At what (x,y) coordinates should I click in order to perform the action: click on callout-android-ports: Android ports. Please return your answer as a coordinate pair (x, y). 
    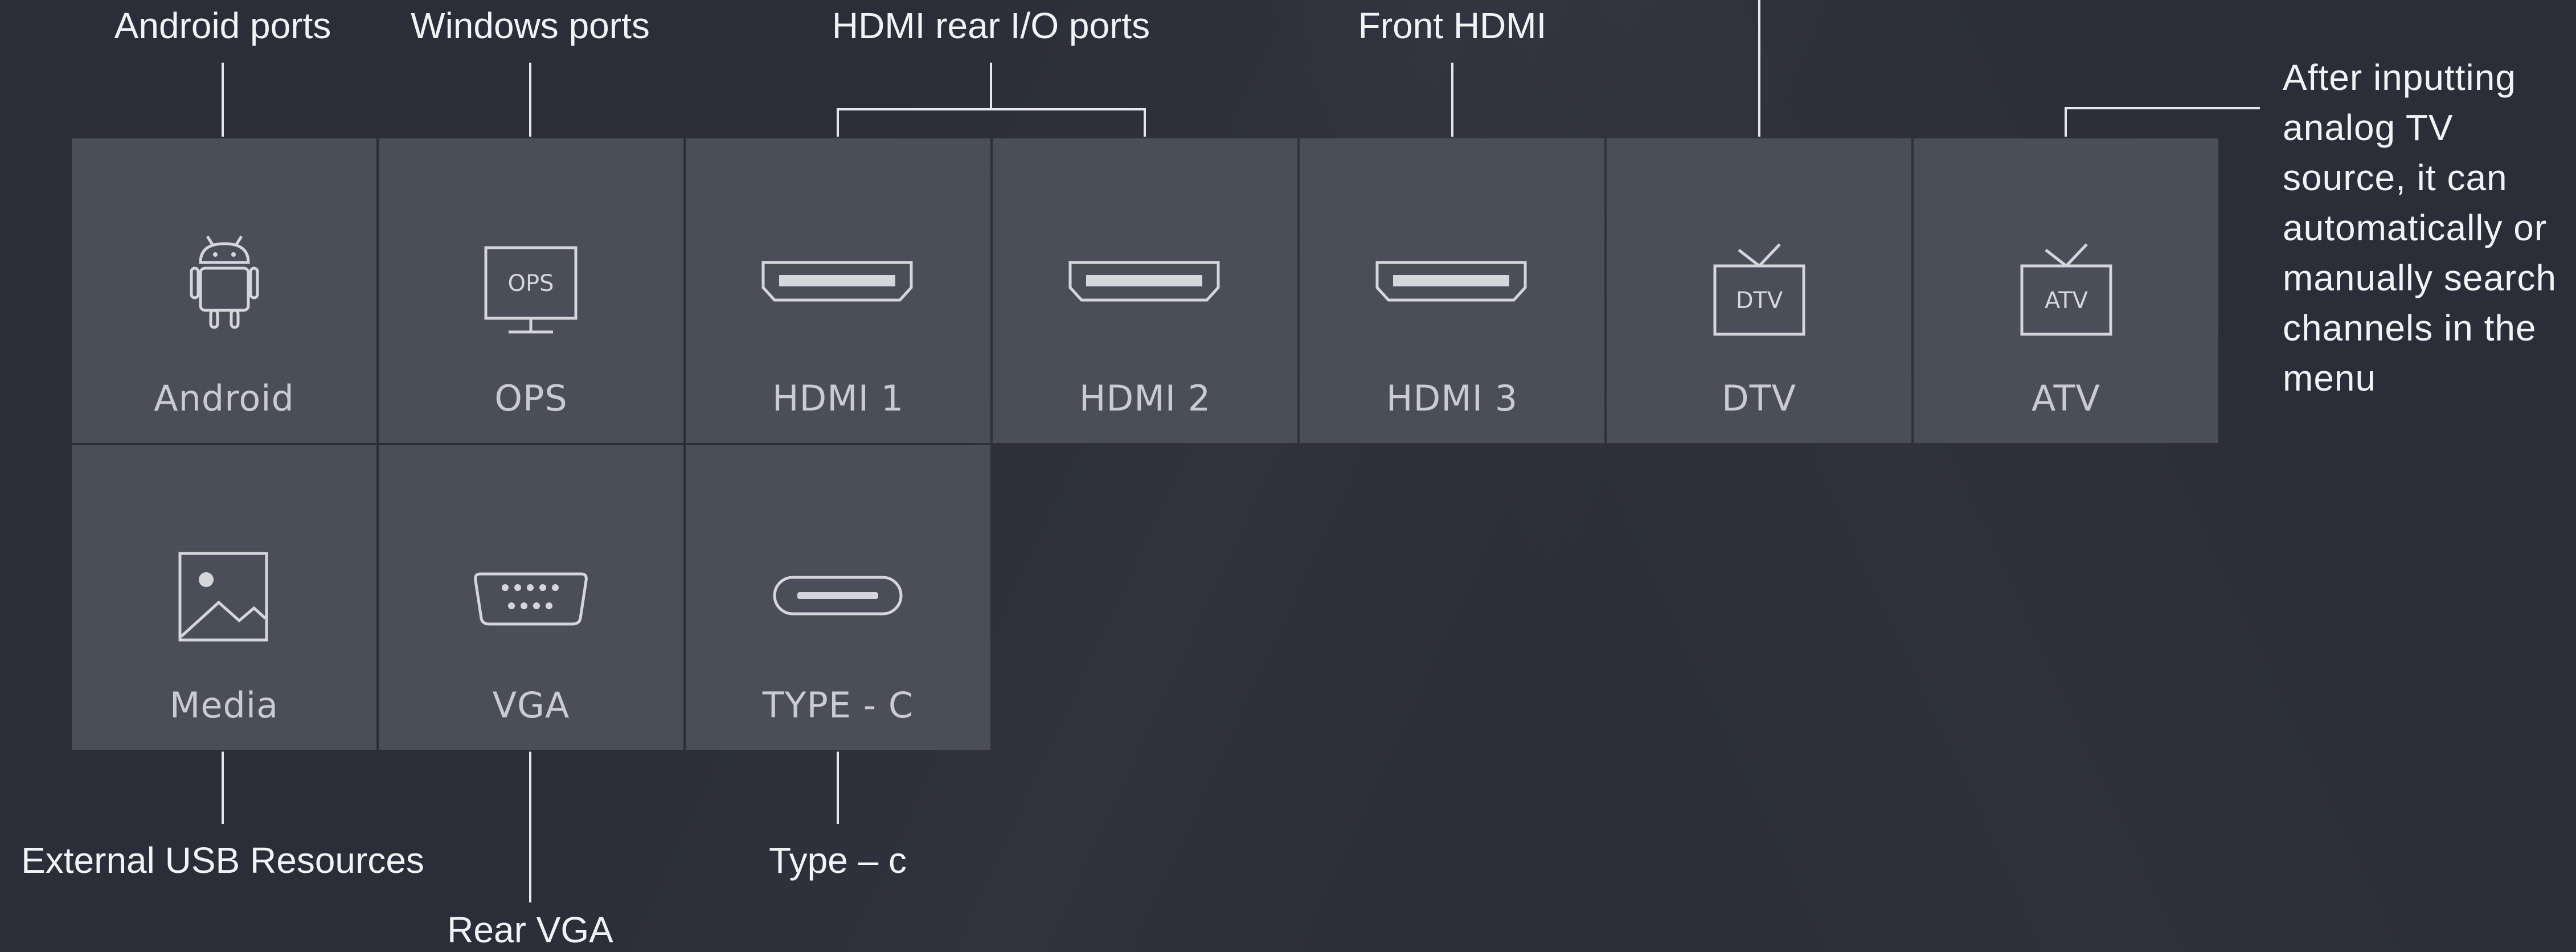
    Looking at the image, I should click on (222, 25).